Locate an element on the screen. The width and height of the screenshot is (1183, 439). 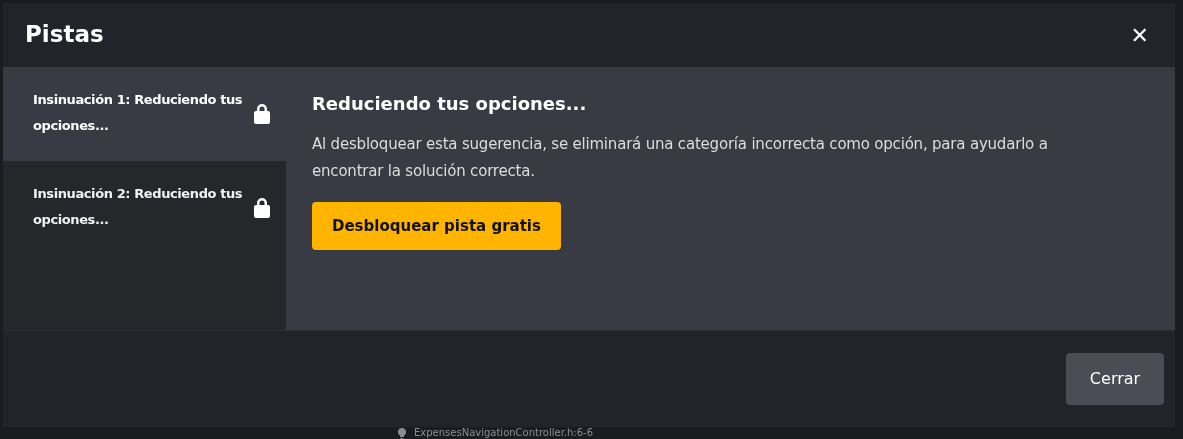
lightbulb-icon is located at coordinates (402, 433).